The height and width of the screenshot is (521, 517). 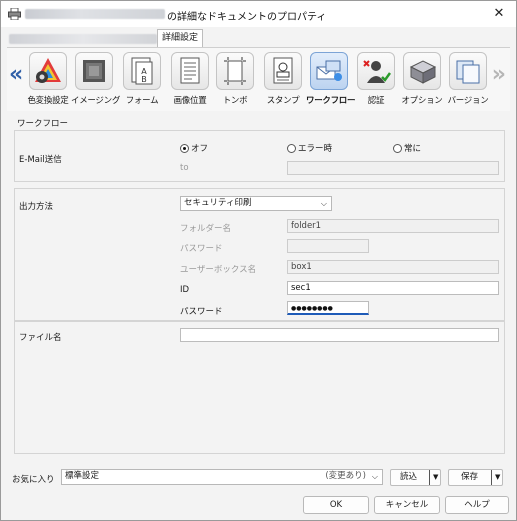 I want to click on printer-name-redacted, so click(x=95, y=14).